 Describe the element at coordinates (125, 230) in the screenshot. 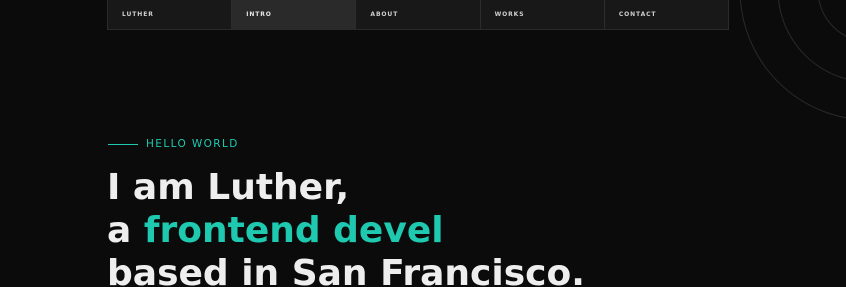

I see `headline-prefix: a` at that location.